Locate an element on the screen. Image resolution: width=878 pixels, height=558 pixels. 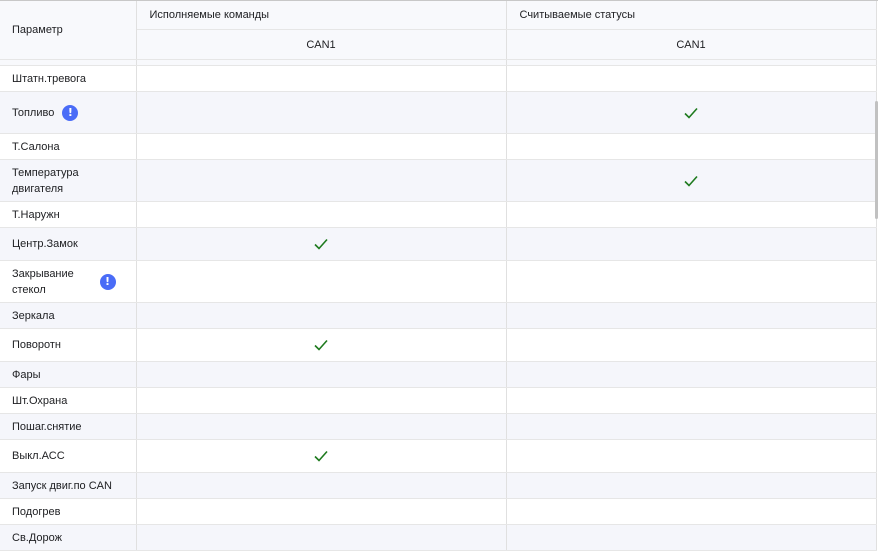
table-row: Т.Наружн is located at coordinates (438, 214).